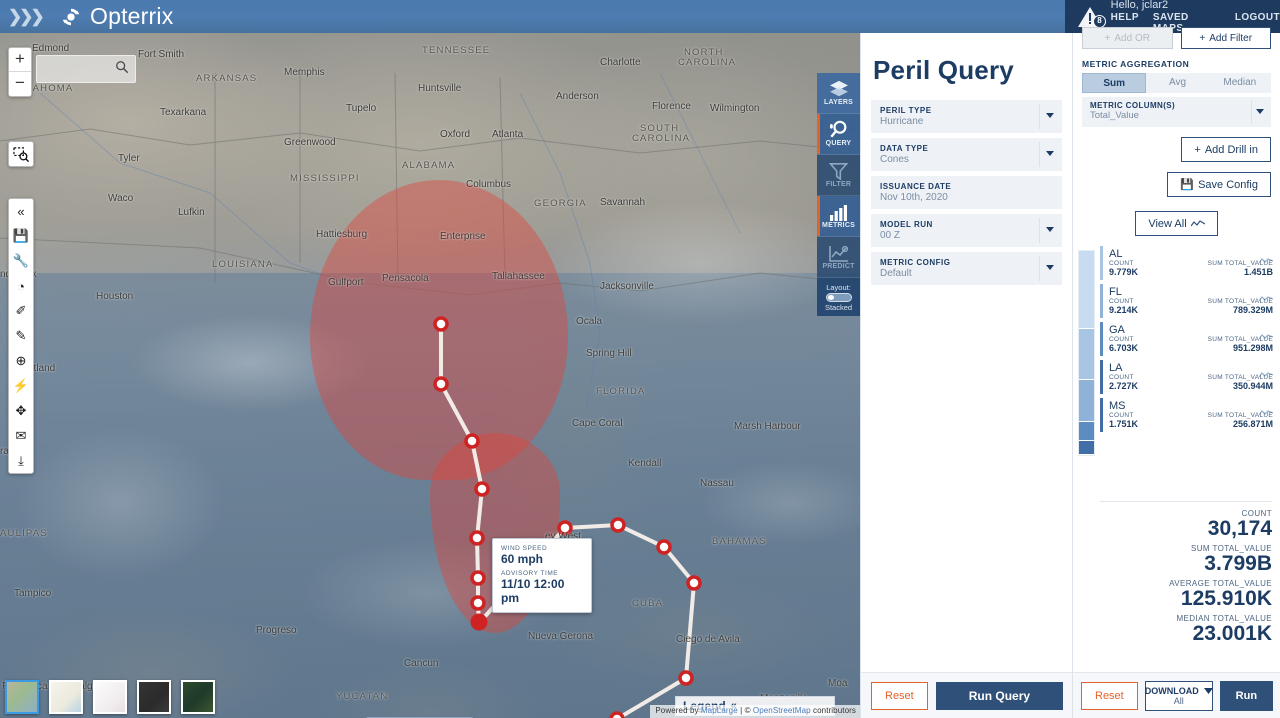  What do you see at coordinates (966, 268) in the screenshot?
I see `query-field-metric-config: METRIC CONFIG Default` at bounding box center [966, 268].